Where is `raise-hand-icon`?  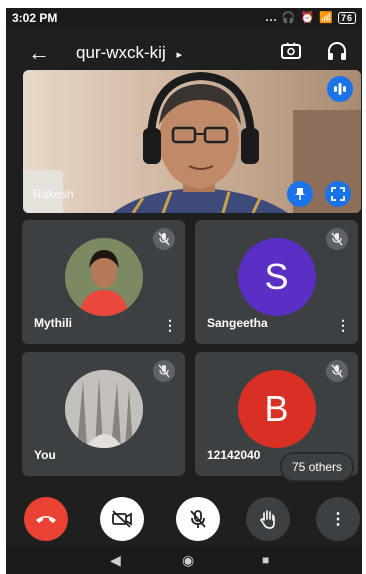 raise-hand-icon is located at coordinates (267, 519).